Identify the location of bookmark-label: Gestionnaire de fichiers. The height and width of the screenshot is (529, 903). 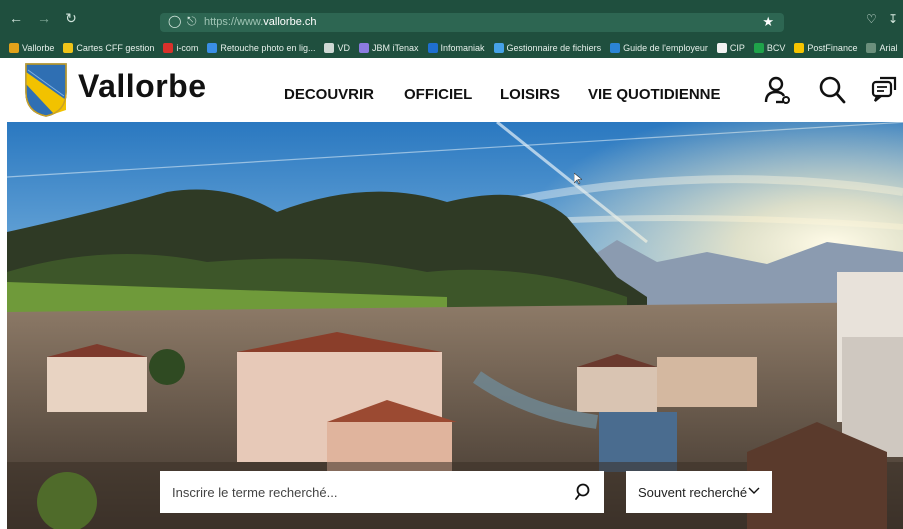
(554, 48).